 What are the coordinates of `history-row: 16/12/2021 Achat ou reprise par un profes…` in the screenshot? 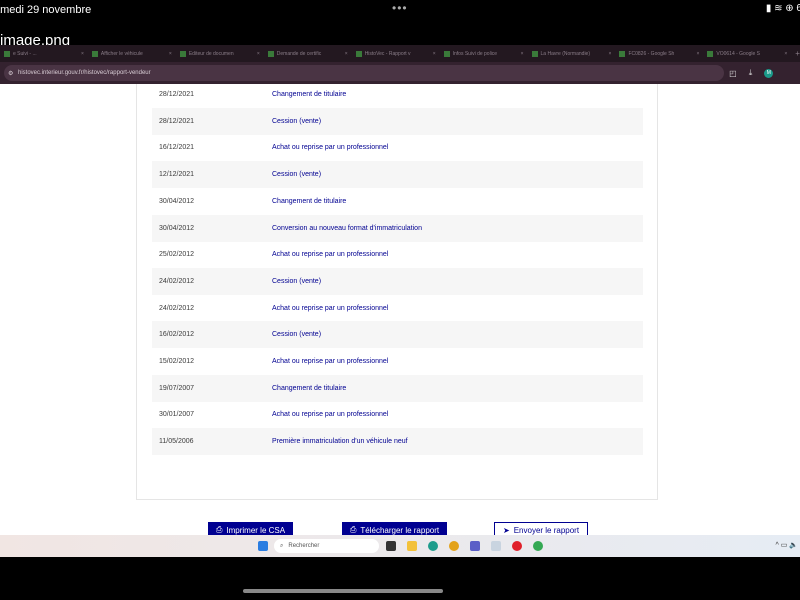 It's located at (397, 147).